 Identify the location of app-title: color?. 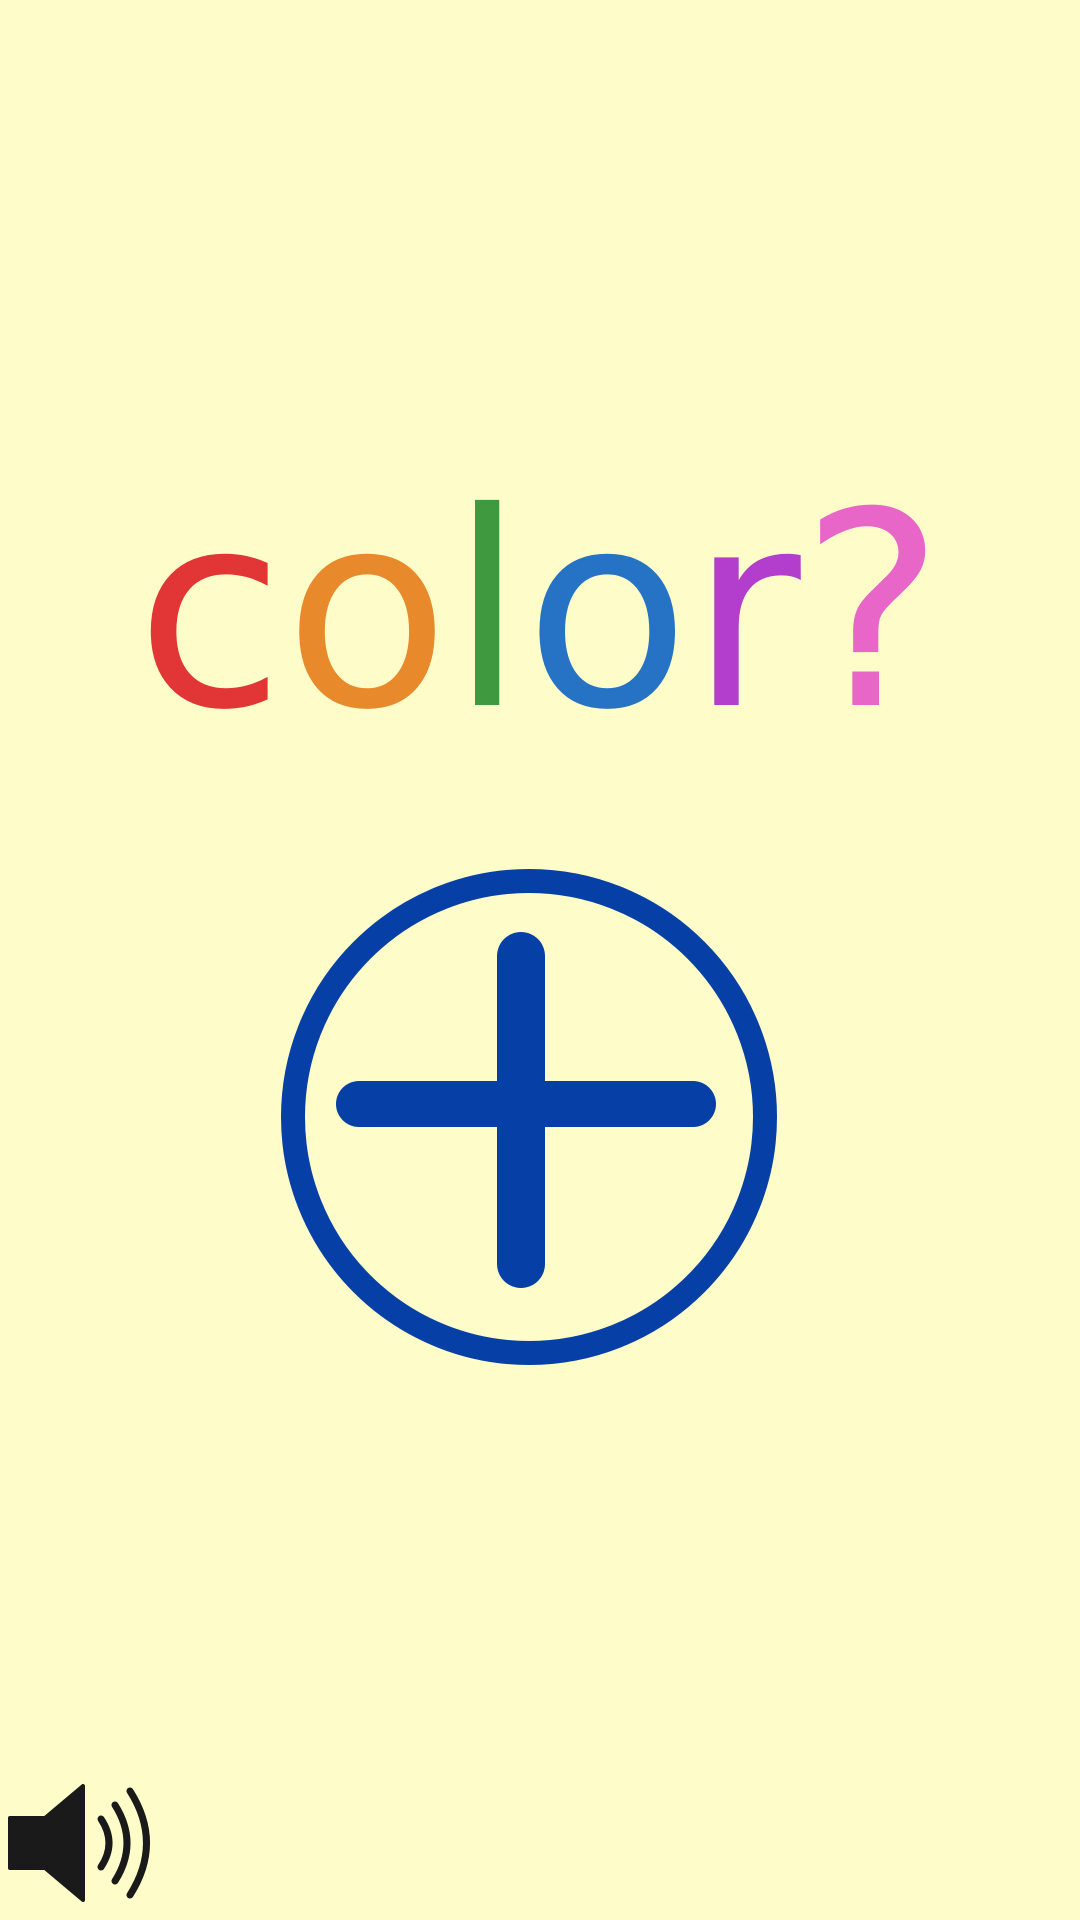
(540, 600).